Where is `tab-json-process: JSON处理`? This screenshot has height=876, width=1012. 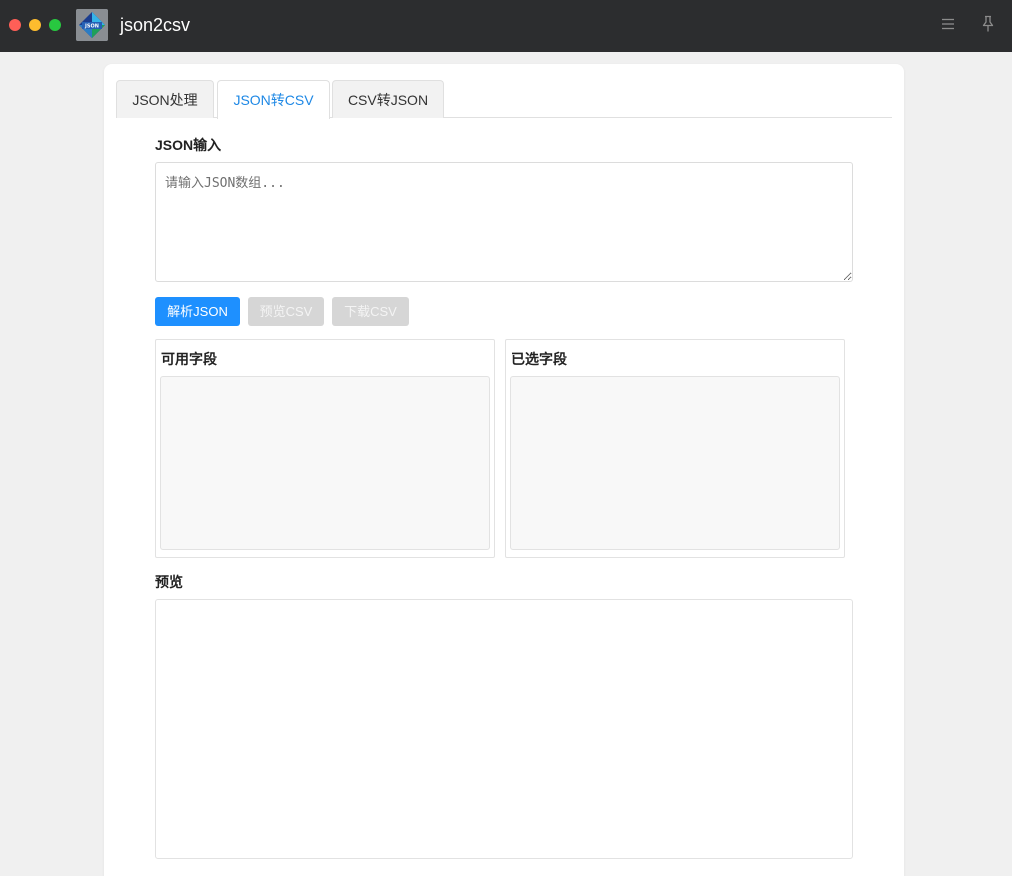 tab-json-process: JSON处理 is located at coordinates (165, 99).